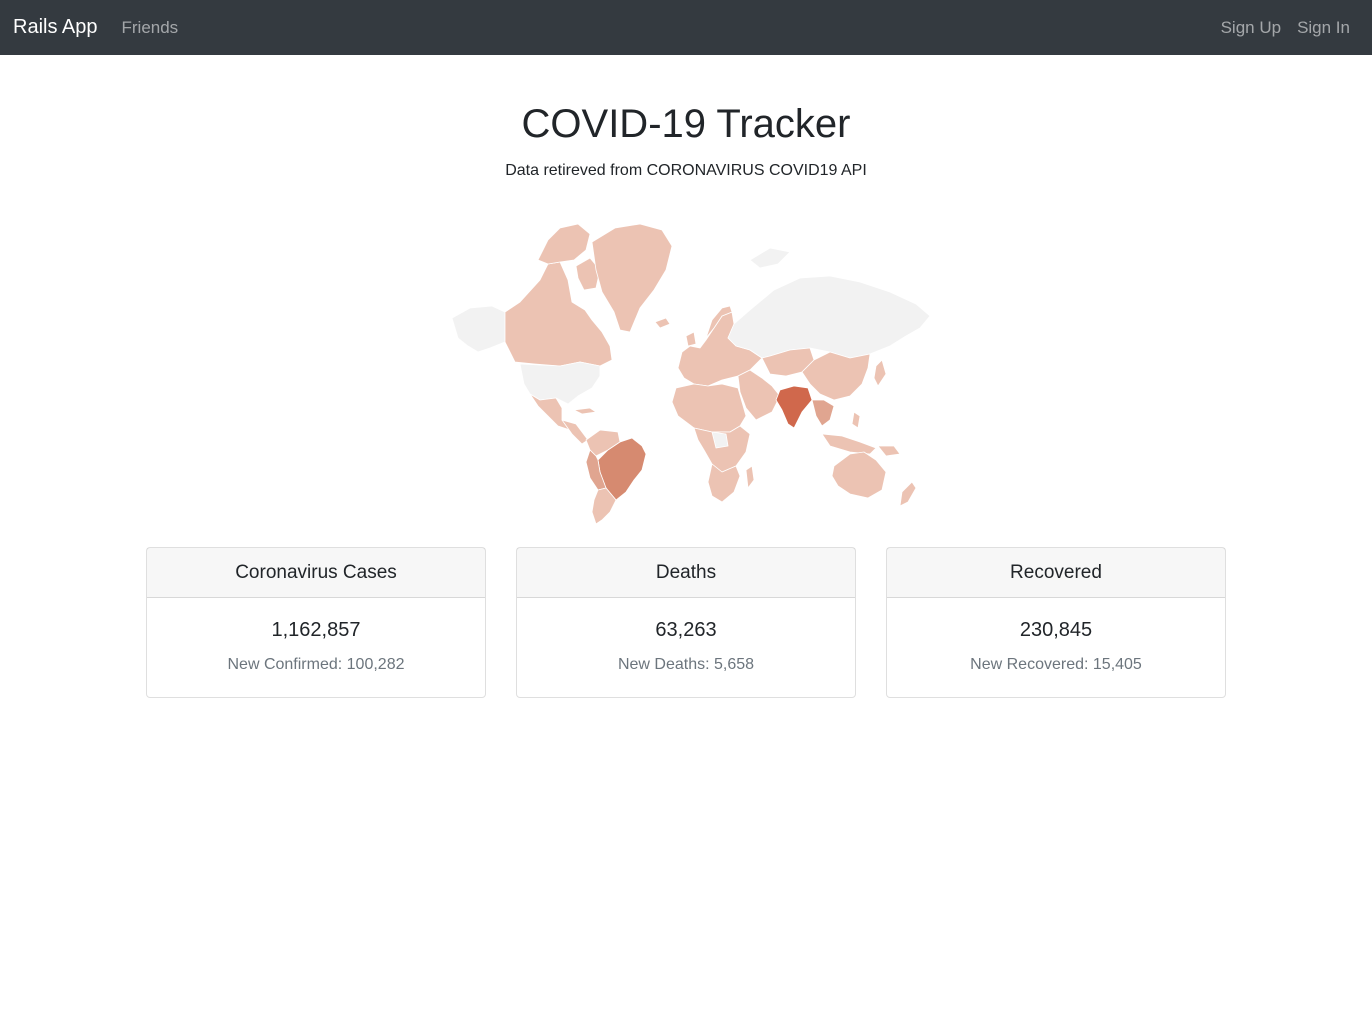 The image size is (1372, 1029). I want to click on region-southeast-asia, so click(823, 413).